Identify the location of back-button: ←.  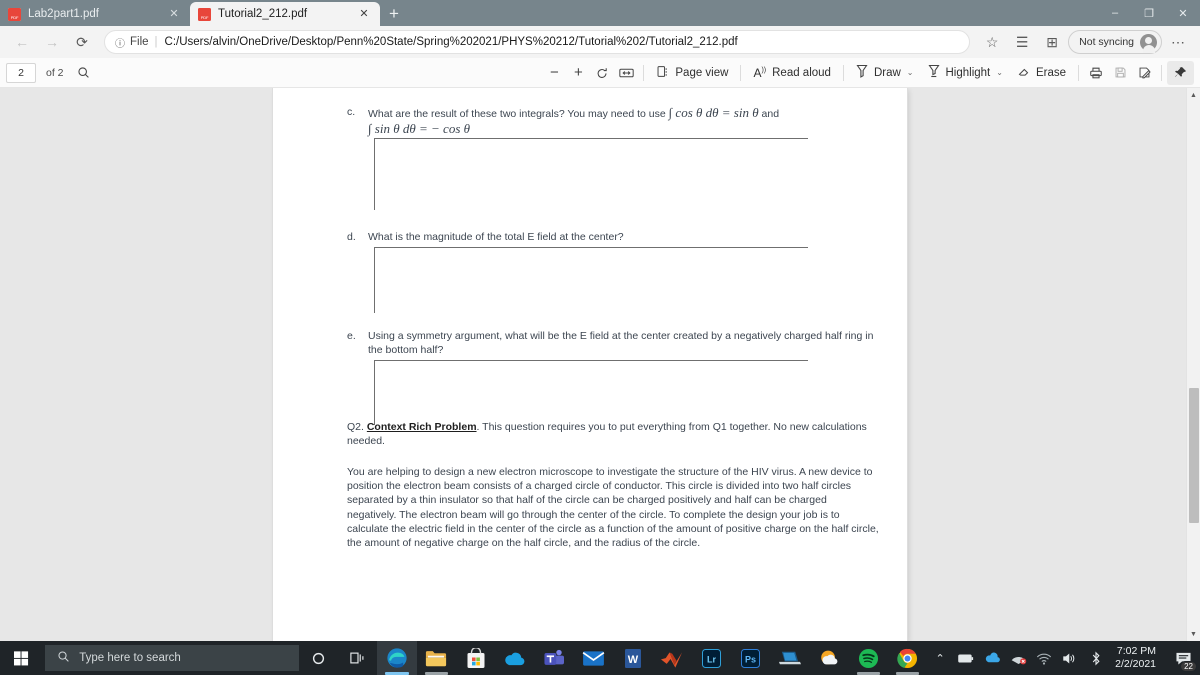
(22, 42).